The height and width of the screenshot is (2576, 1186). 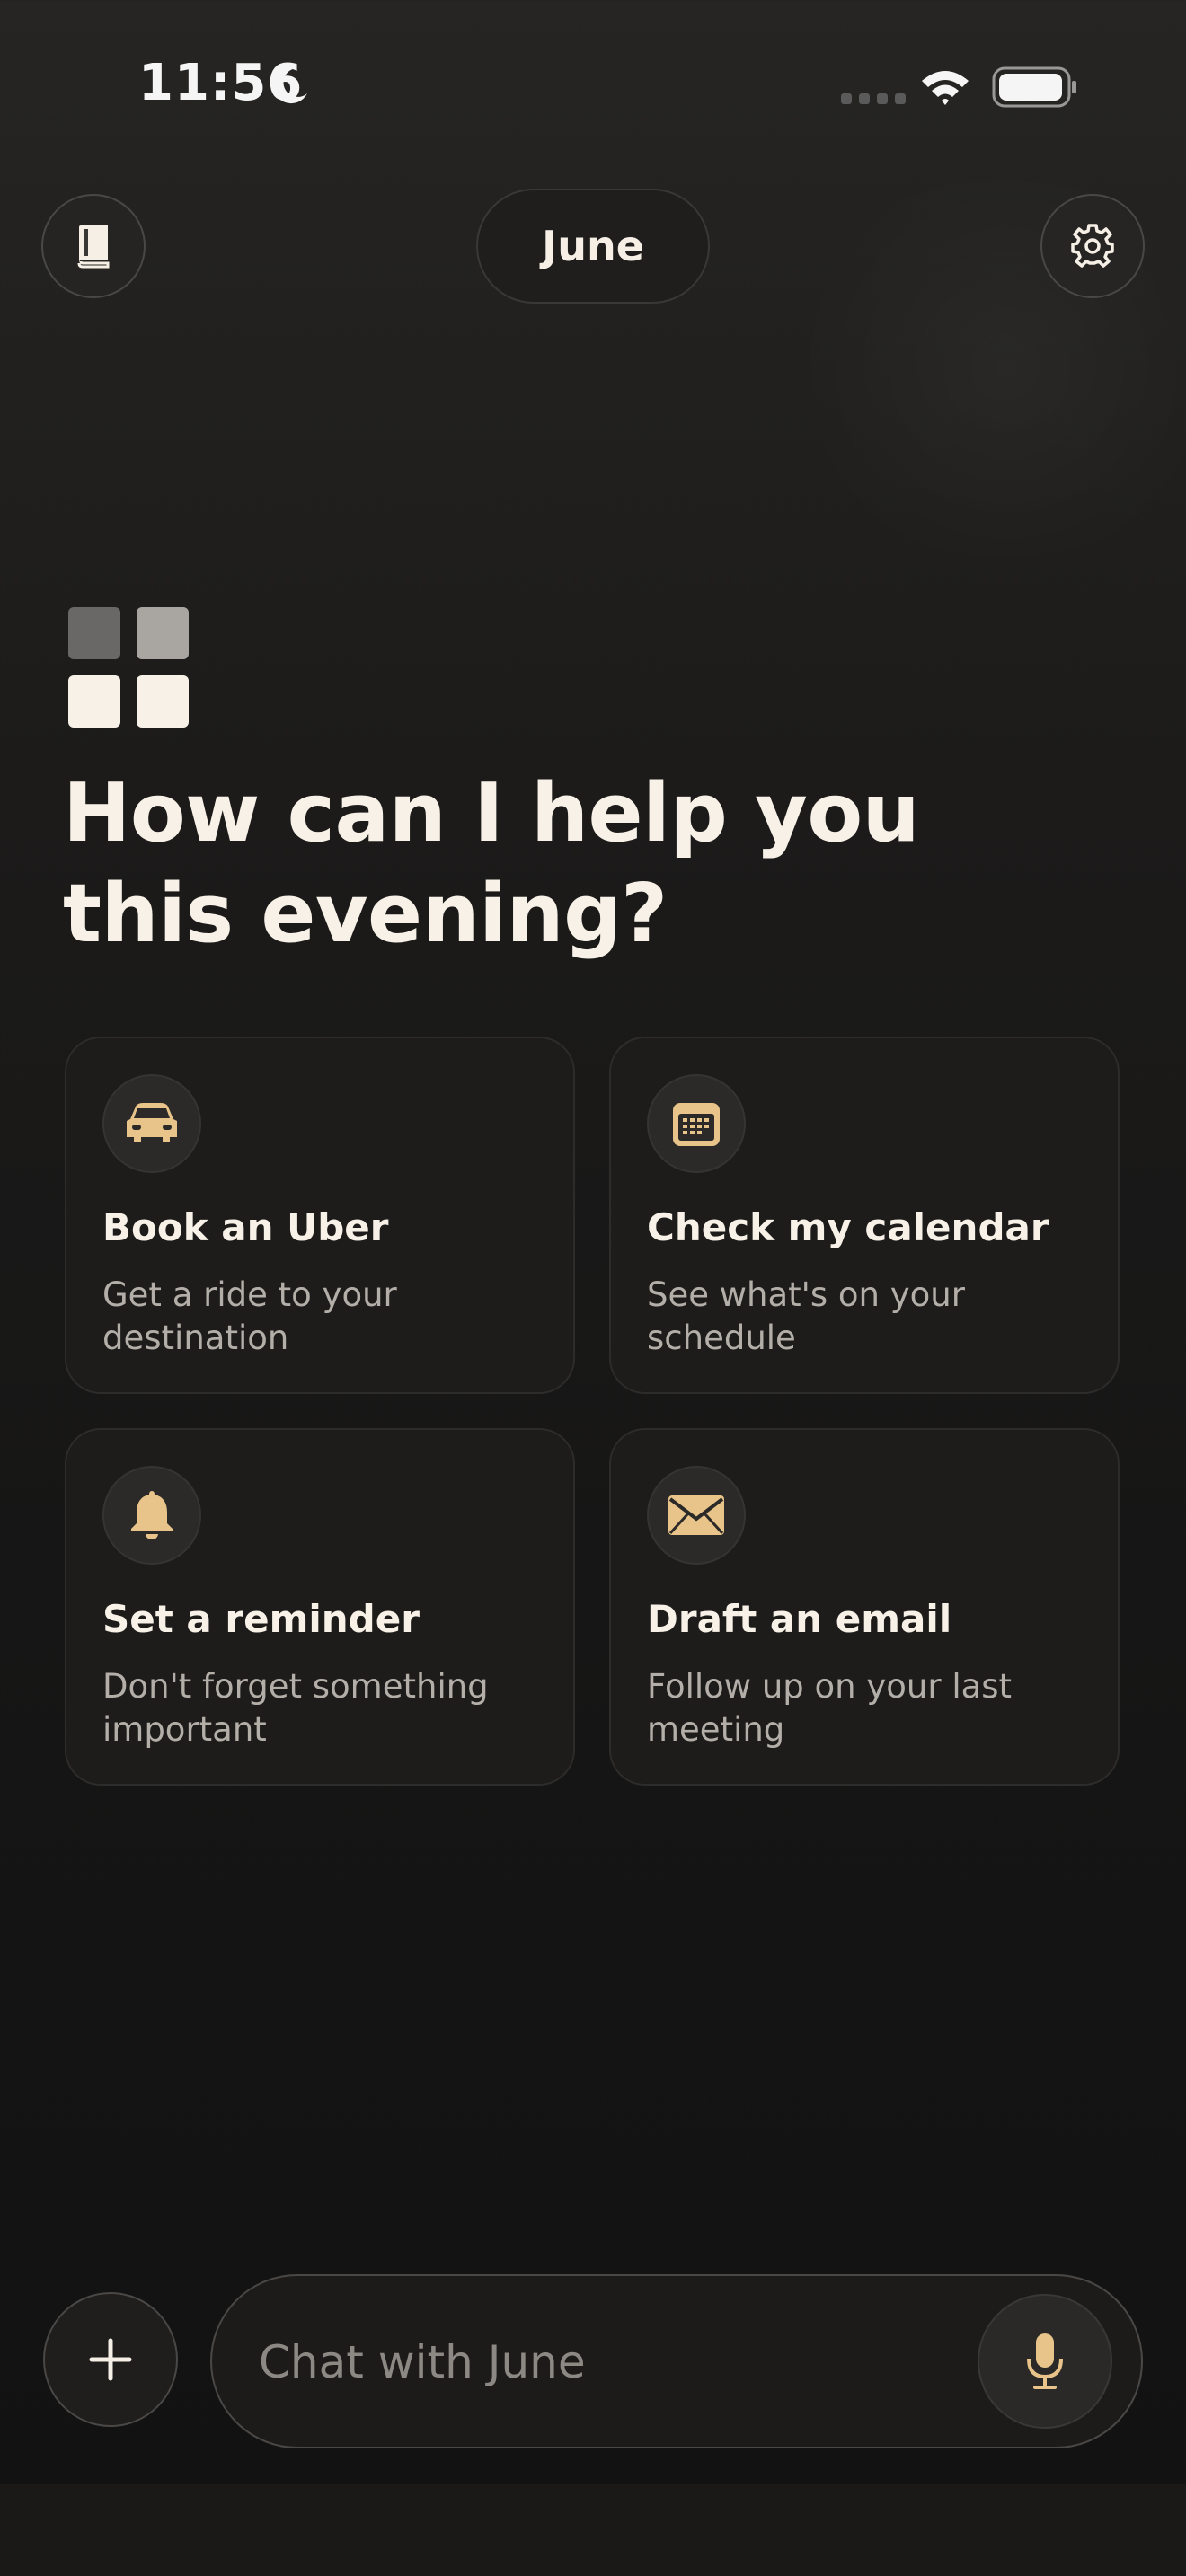 I want to click on greeting-headline: How can I help you this evening?, so click(x=491, y=863).